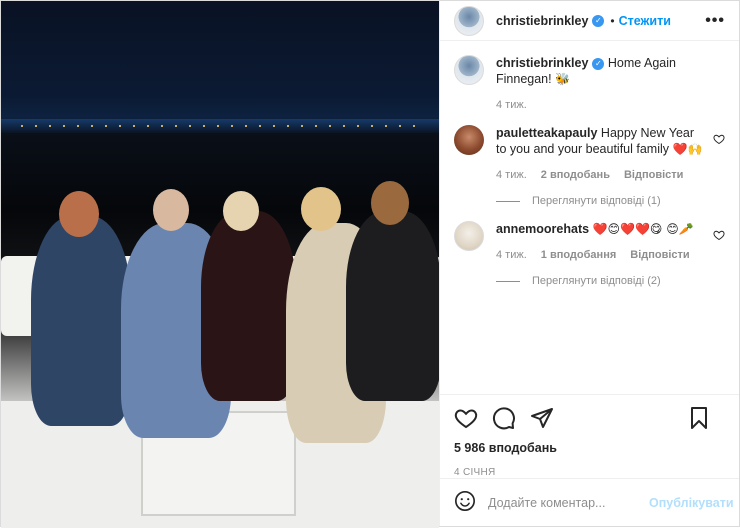  I want to click on follow-button: Стежити, so click(645, 21).